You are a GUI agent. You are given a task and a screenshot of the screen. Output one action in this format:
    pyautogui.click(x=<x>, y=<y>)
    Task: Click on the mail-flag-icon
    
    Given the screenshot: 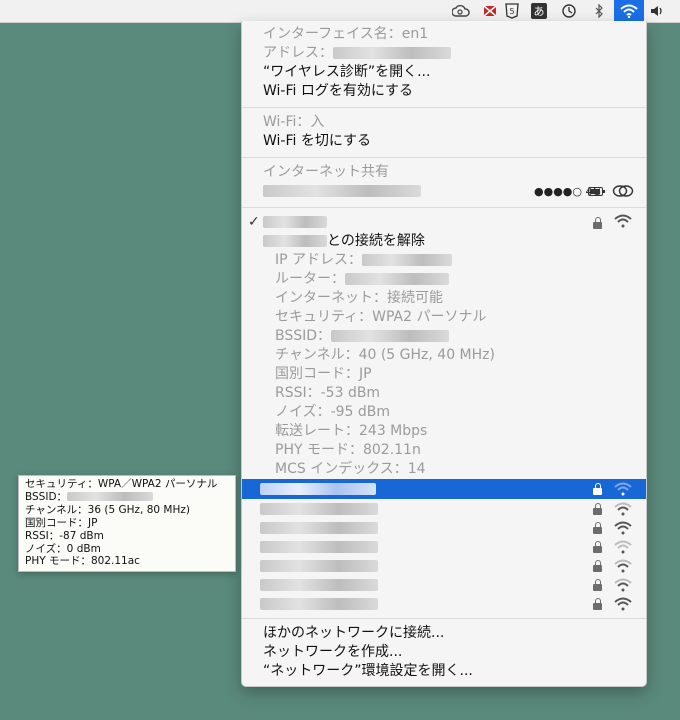 What is the action you would take?
    pyautogui.click(x=490, y=11)
    